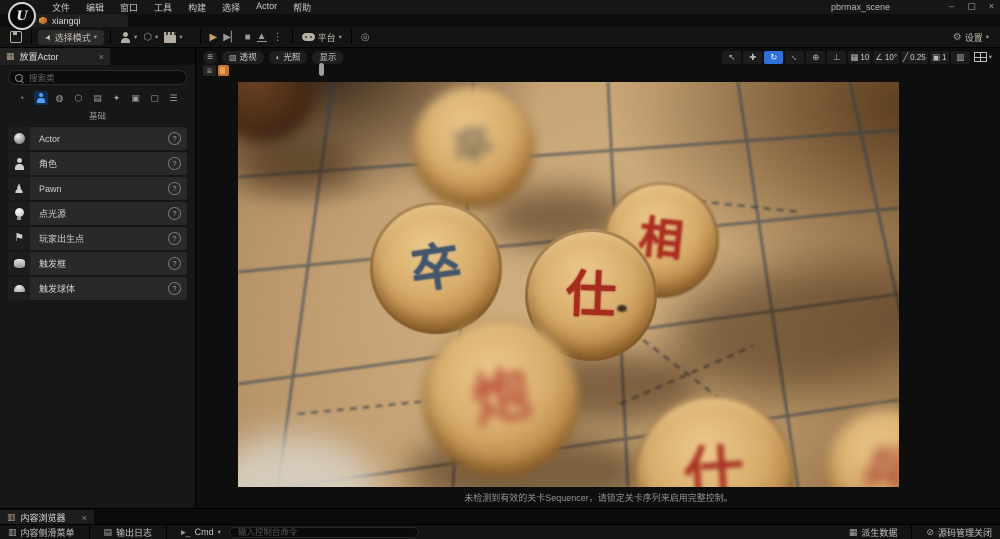 Image resolution: width=1000 pixels, height=539 pixels. Describe the element at coordinates (243, 57) in the screenshot. I see `perspective-dropdown: ▧ 透视` at that location.